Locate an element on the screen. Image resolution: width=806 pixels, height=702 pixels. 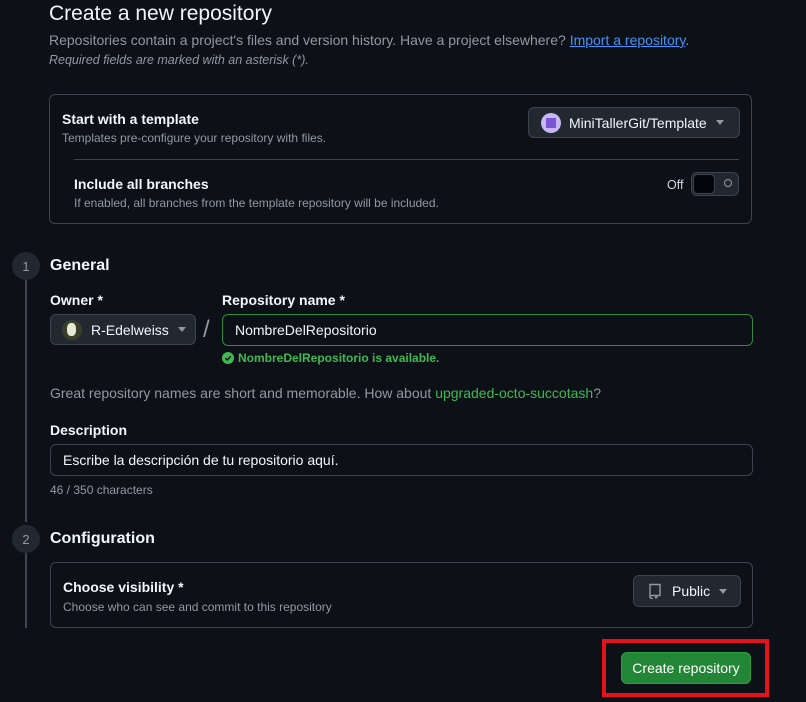
availability-message: NombreDelRepositorio is available. is located at coordinates (330, 358).